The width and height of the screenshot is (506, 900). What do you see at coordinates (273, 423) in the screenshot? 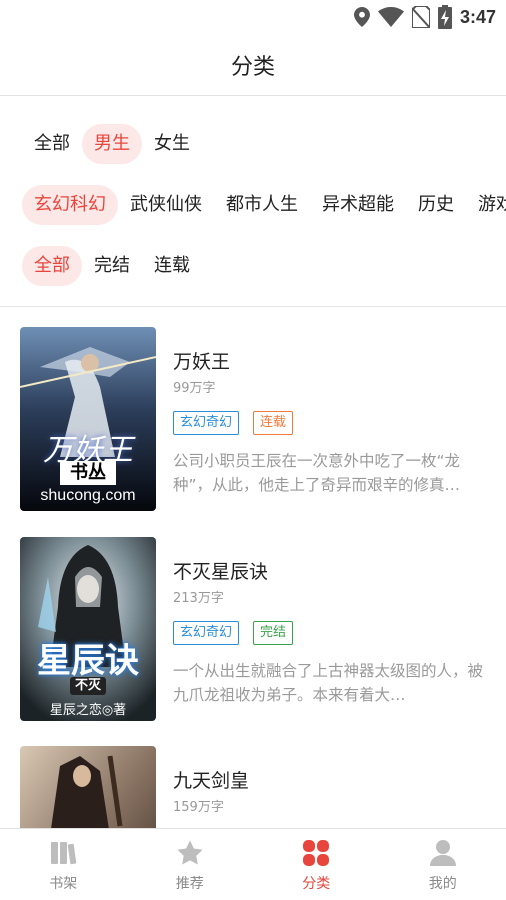
I see `status-tag: 连载` at bounding box center [273, 423].